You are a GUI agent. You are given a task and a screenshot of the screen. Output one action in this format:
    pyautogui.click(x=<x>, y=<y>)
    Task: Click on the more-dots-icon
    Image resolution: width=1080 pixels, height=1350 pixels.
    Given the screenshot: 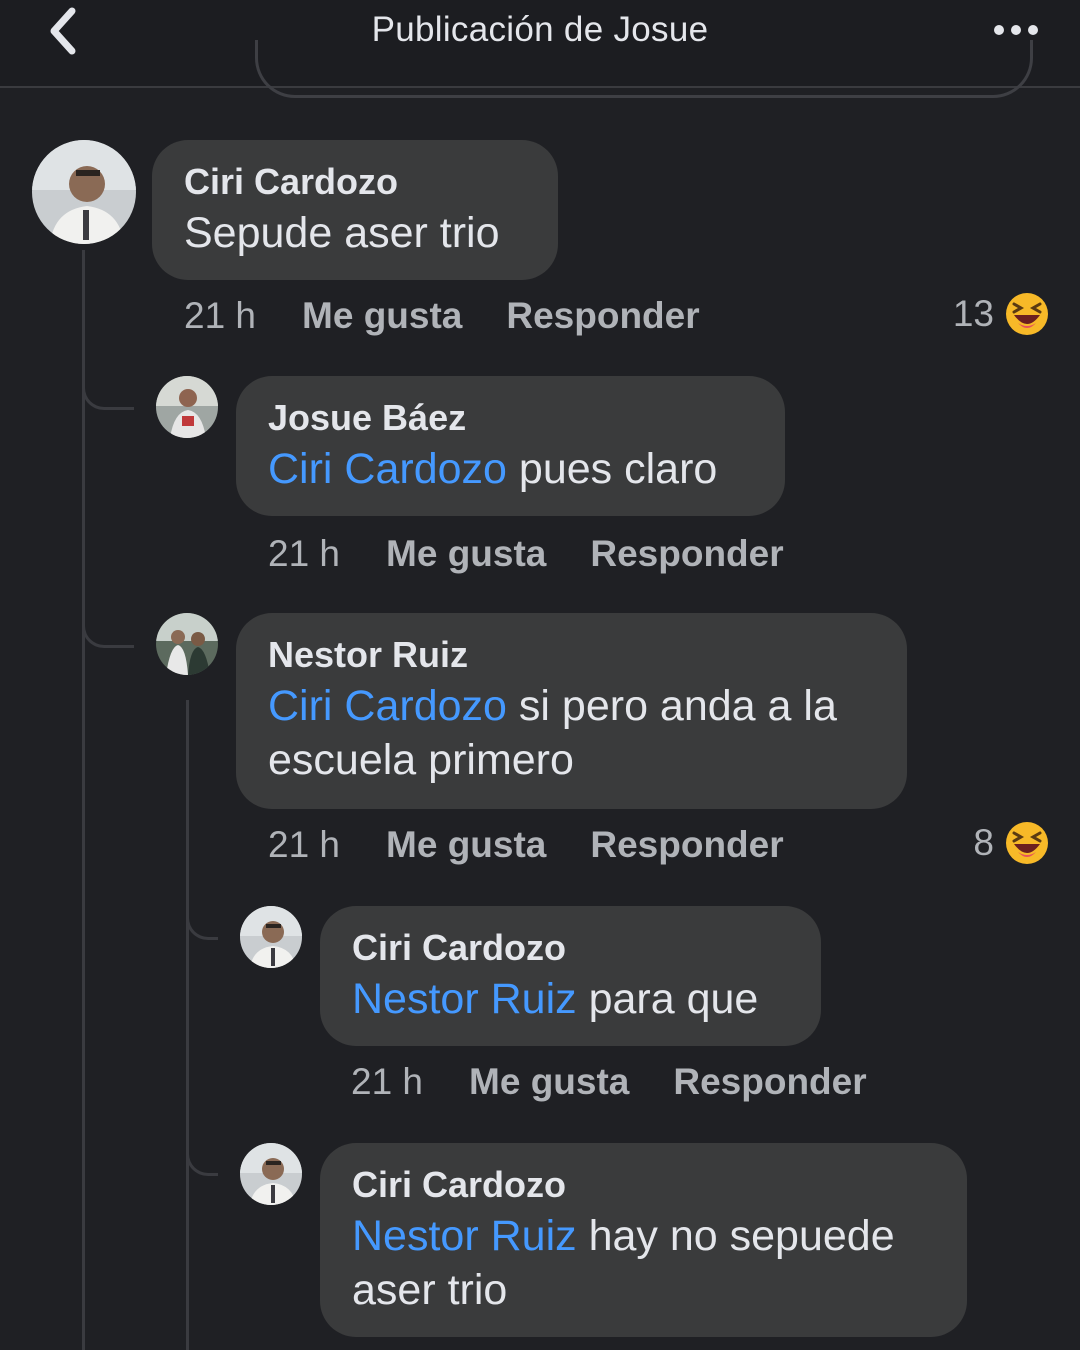 What is the action you would take?
    pyautogui.click(x=1016, y=30)
    